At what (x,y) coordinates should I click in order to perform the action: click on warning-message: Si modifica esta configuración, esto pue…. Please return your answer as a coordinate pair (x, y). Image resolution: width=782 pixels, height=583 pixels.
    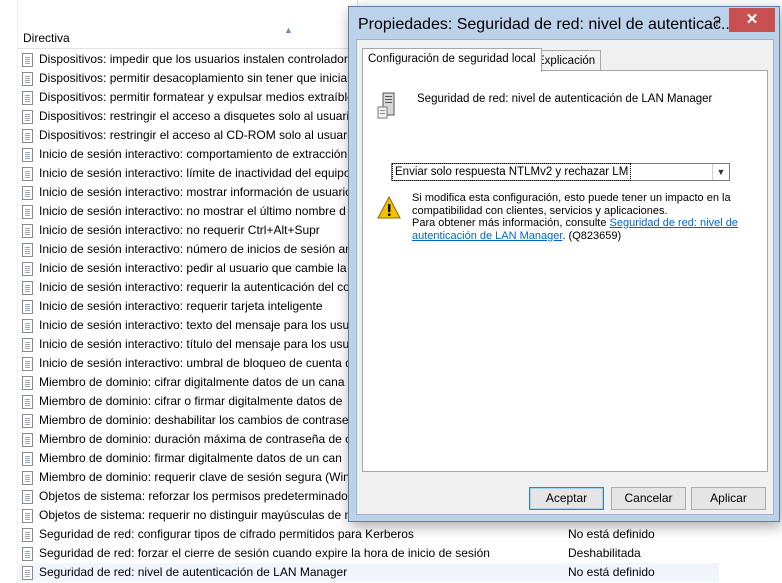
    Looking at the image, I should click on (571, 204).